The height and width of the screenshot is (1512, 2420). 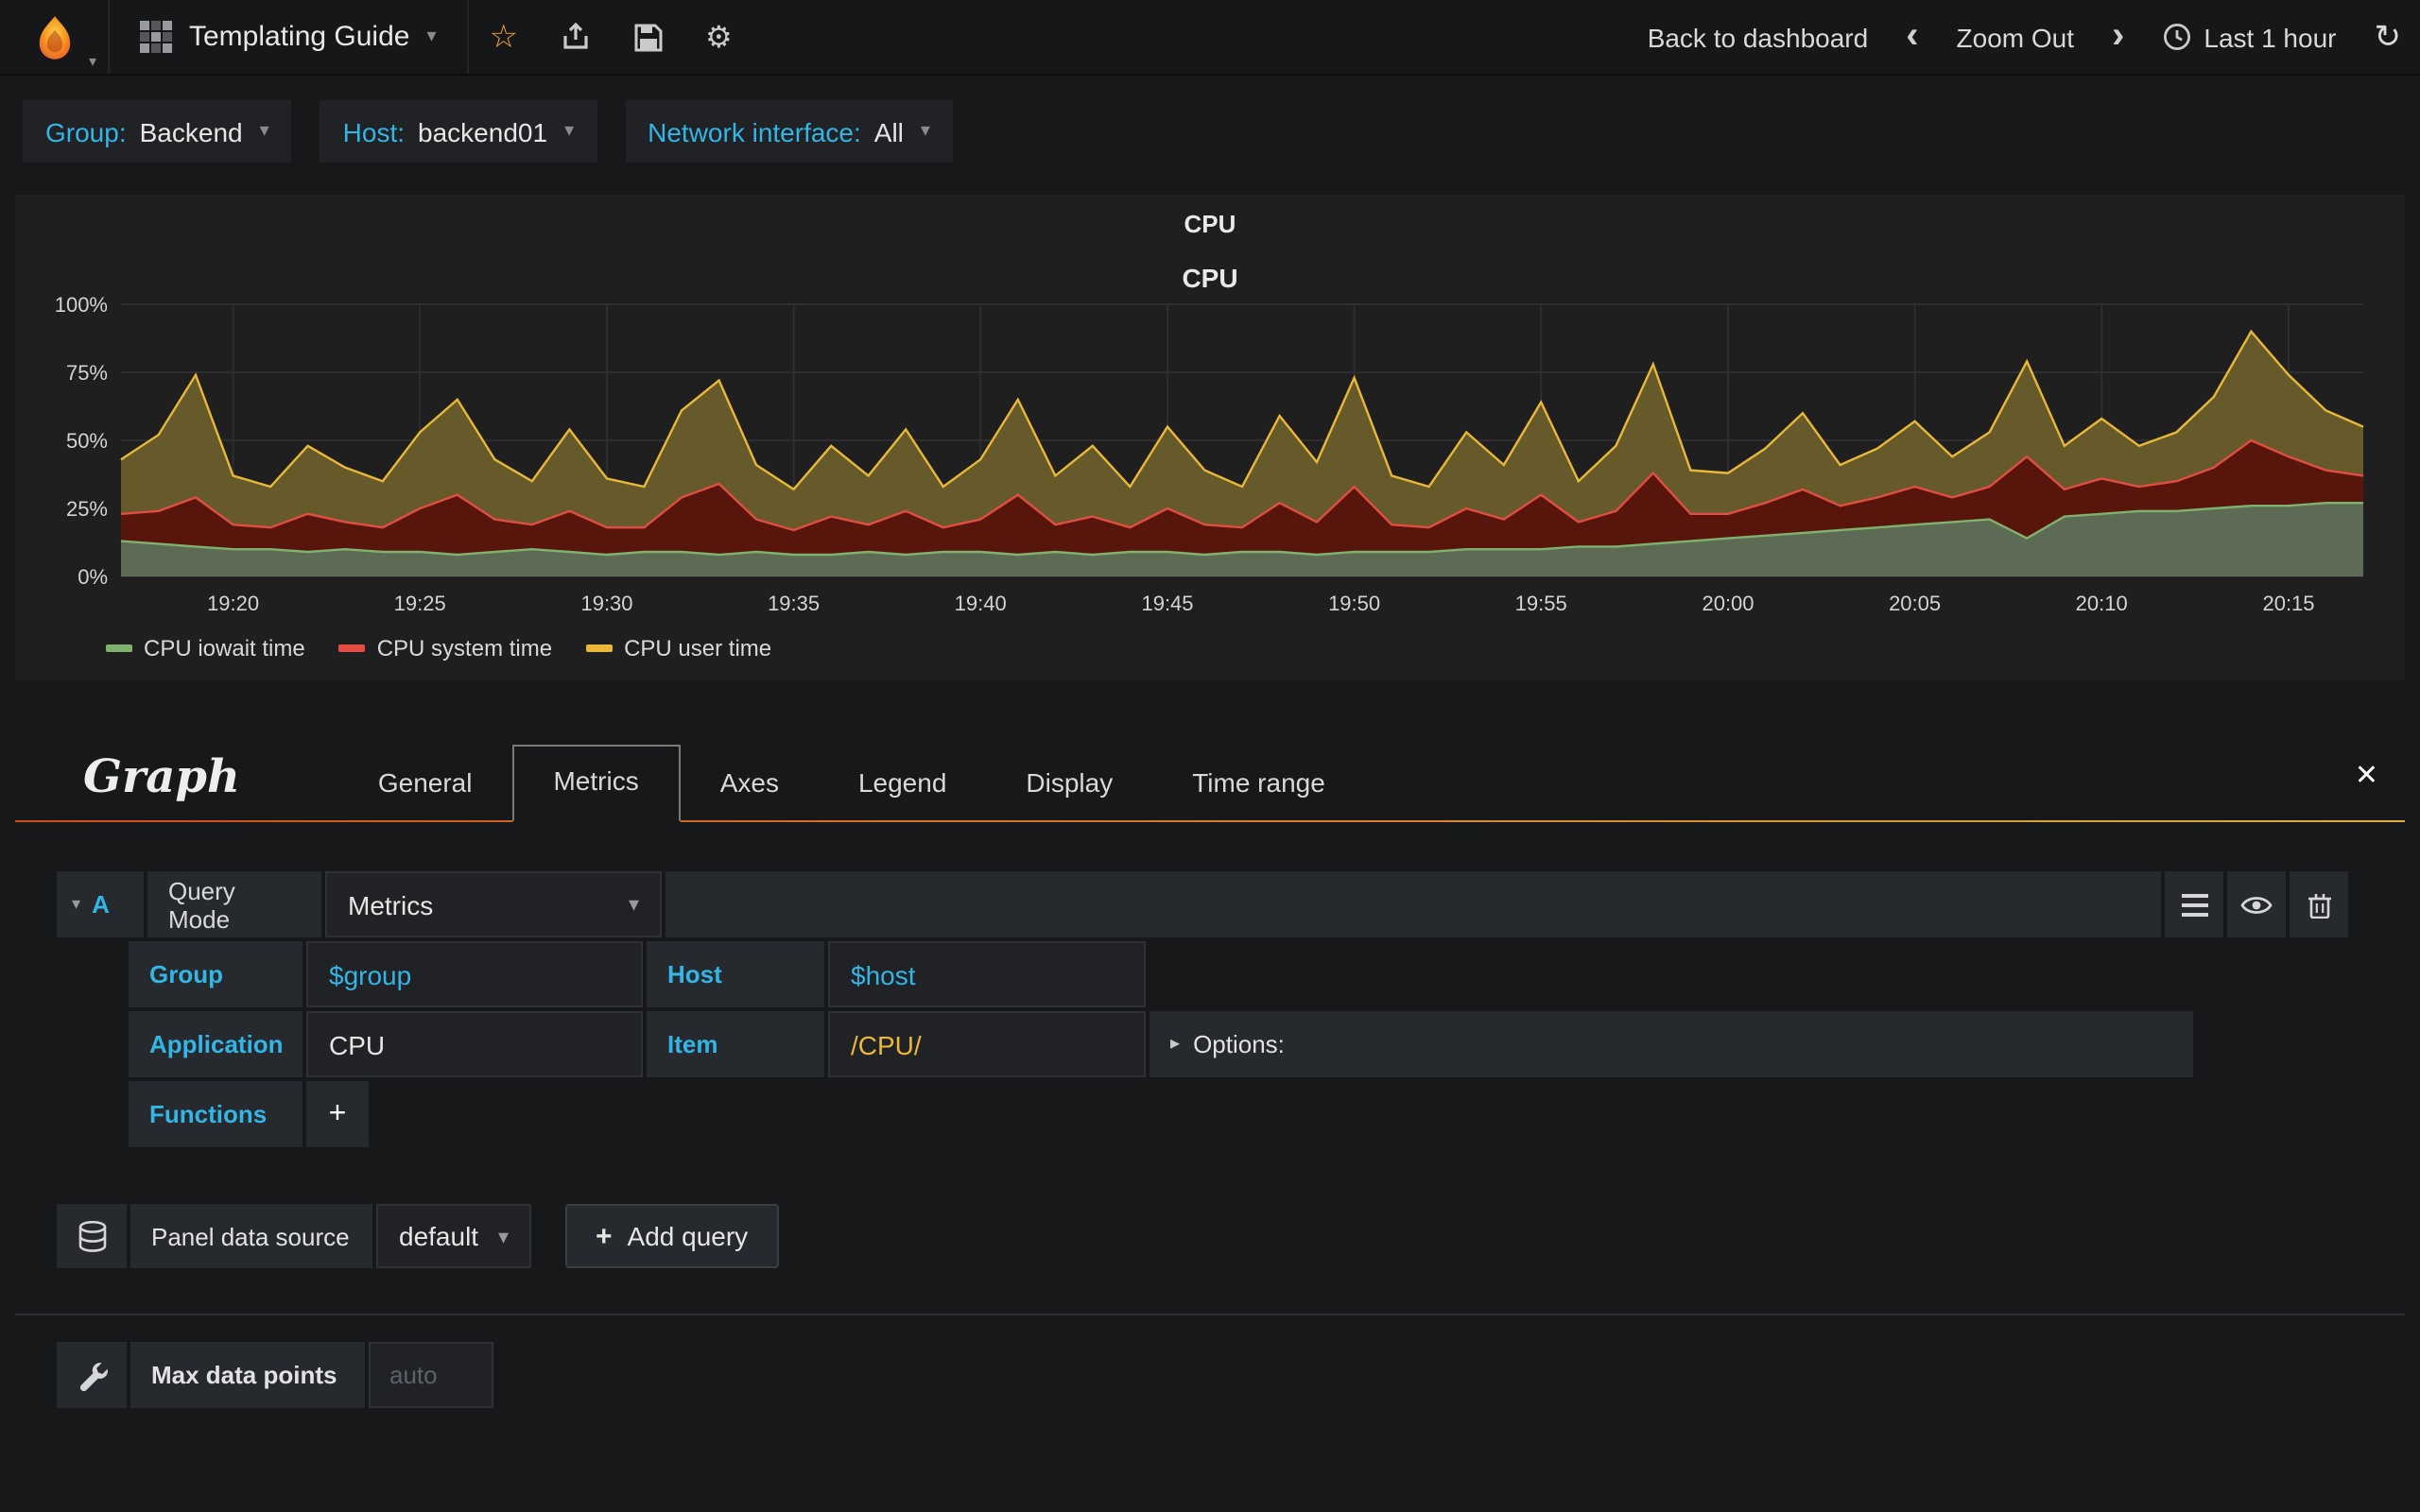 I want to click on query-mode-value: Metrics, so click(x=391, y=904).